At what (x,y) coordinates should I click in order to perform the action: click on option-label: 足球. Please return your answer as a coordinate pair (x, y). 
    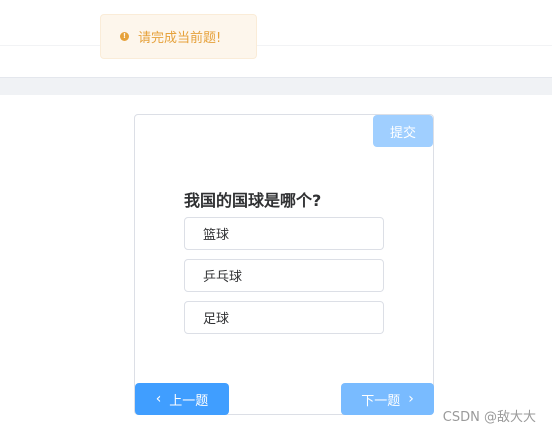
    Looking at the image, I should click on (216, 319).